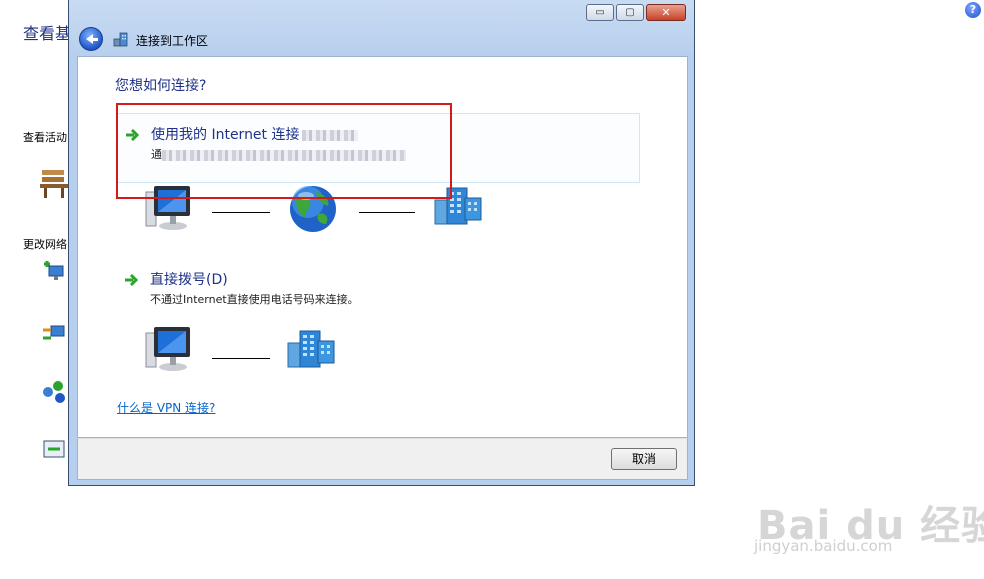  Describe the element at coordinates (644, 459) in the screenshot. I see `cancel-button: 取消` at that location.